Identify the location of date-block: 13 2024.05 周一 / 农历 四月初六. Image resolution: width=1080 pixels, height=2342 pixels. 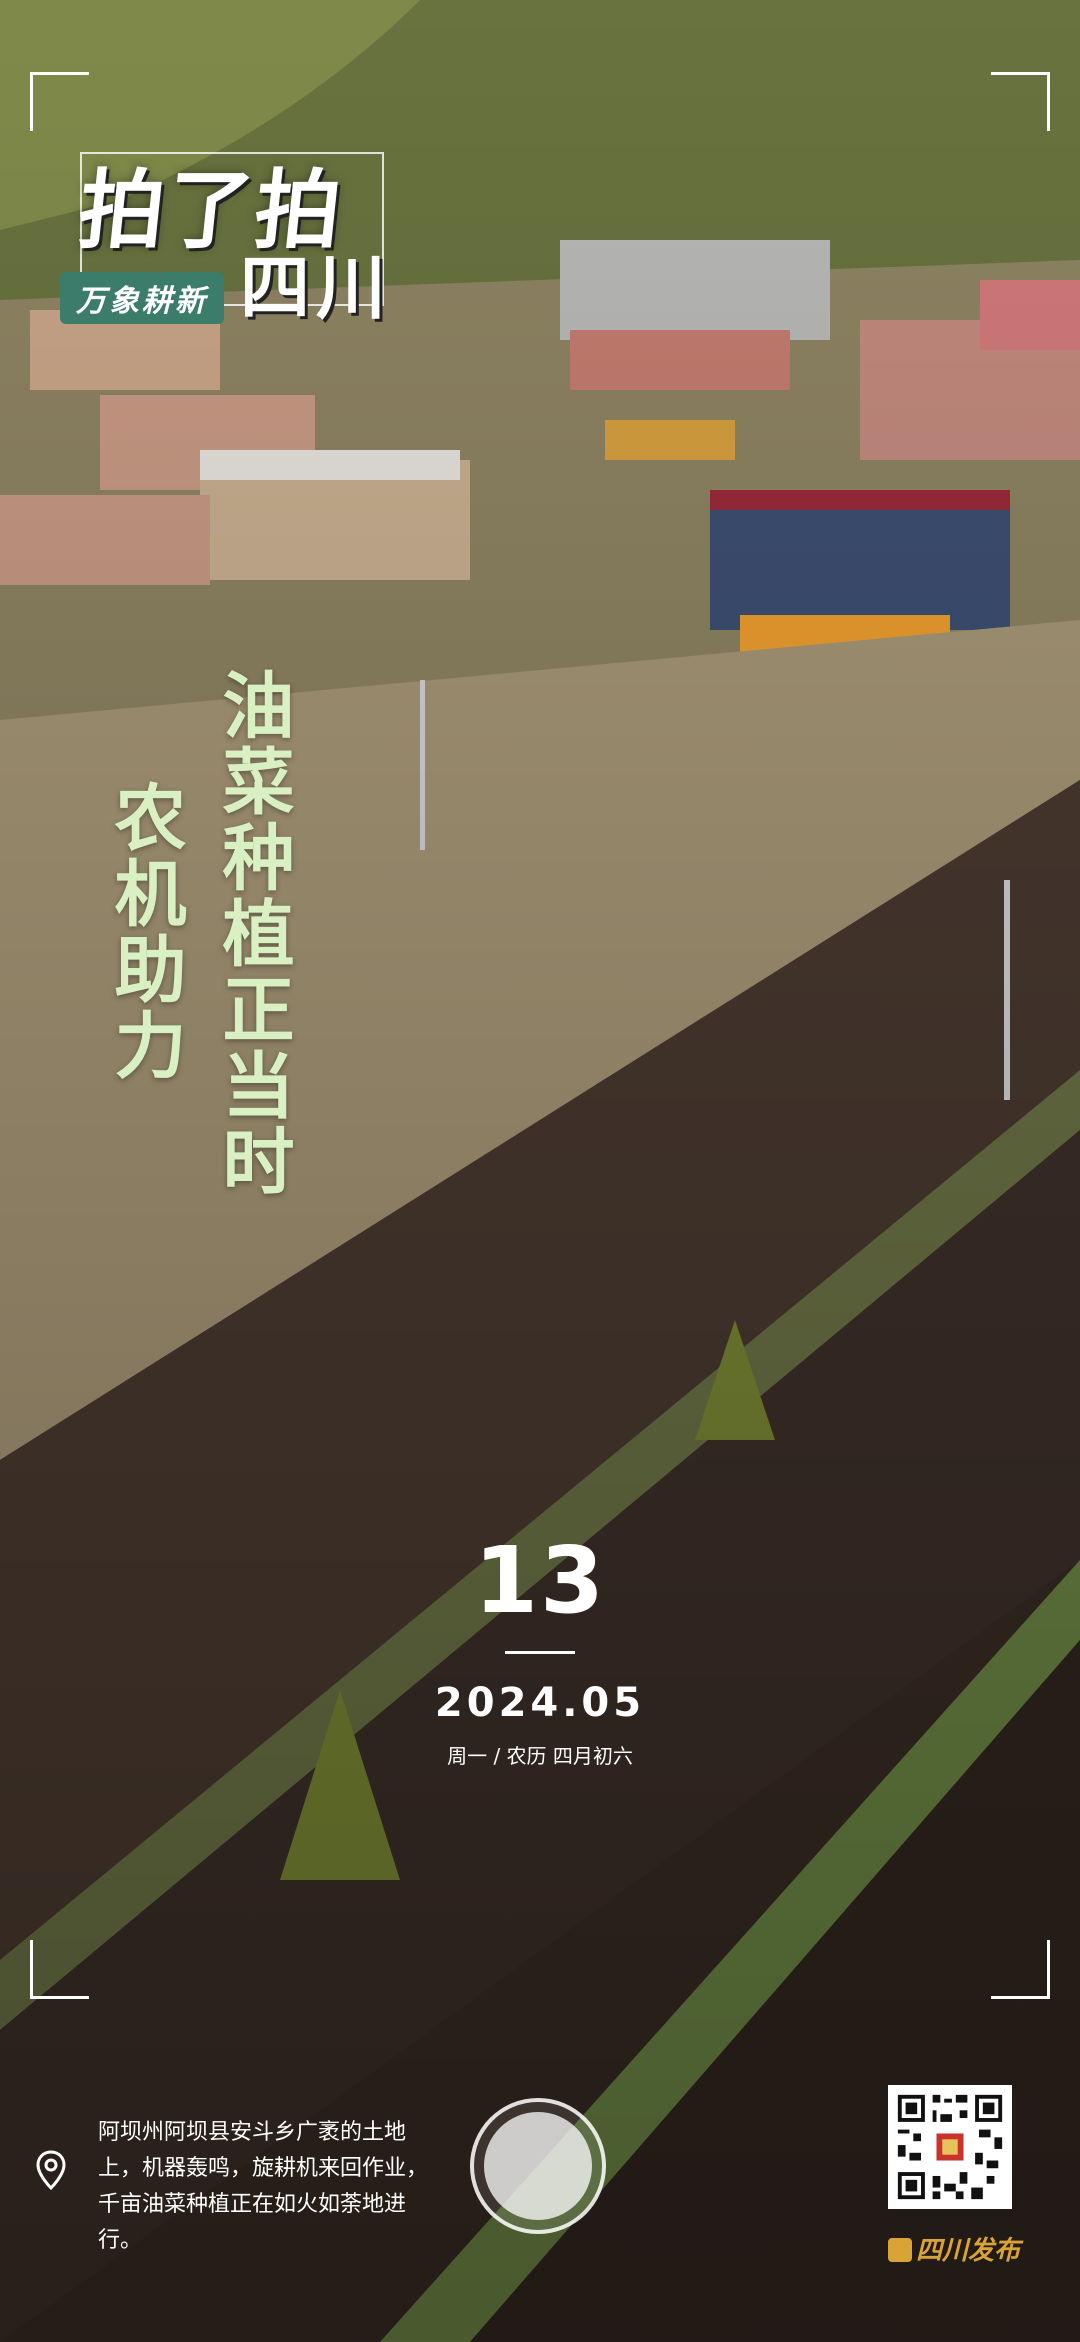
(540, 1652).